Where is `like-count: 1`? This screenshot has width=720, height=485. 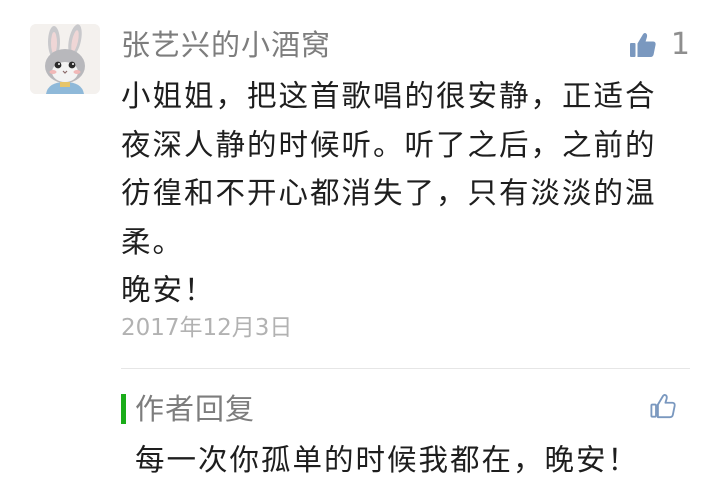 like-count: 1 is located at coordinates (680, 44).